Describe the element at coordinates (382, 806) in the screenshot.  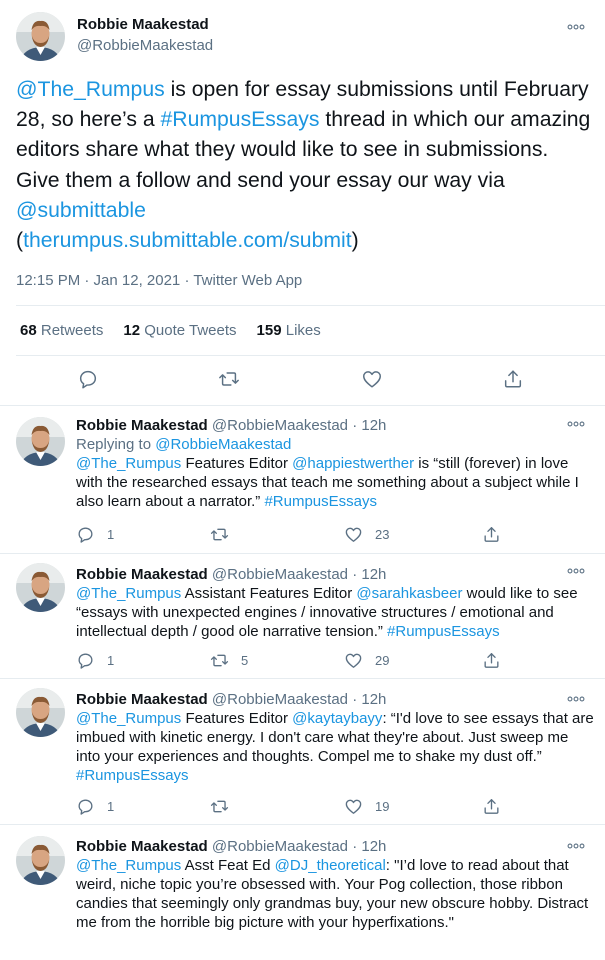
I see `like-count: 19` at that location.